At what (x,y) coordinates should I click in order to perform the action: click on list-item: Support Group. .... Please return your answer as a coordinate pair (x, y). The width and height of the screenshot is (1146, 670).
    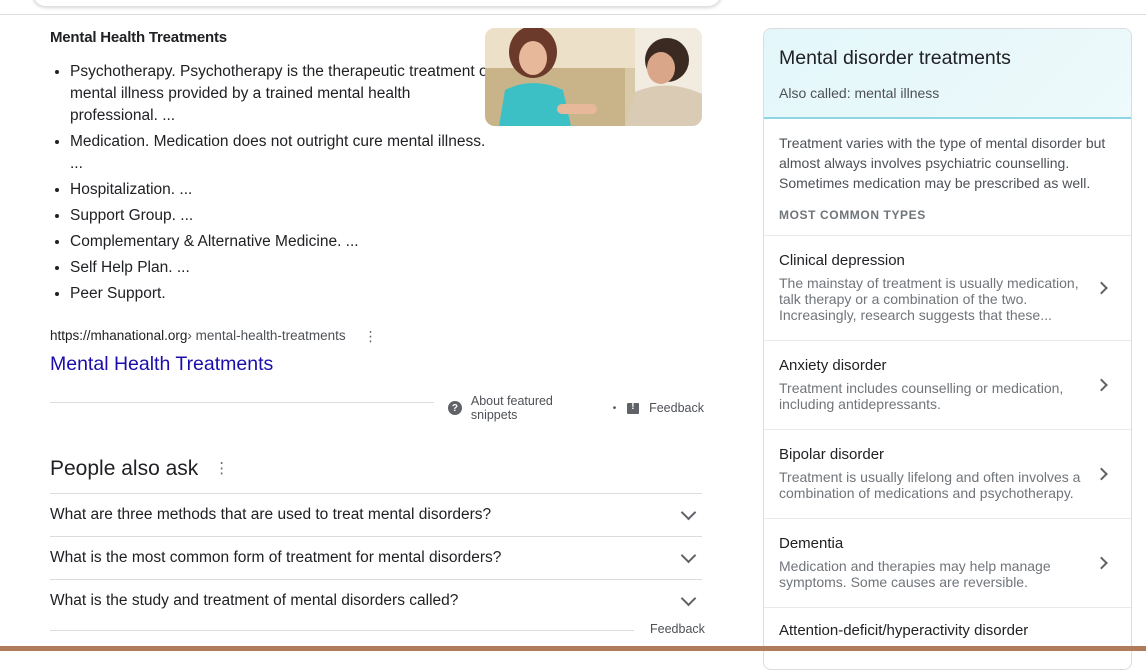
    Looking at the image, I should click on (285, 216).